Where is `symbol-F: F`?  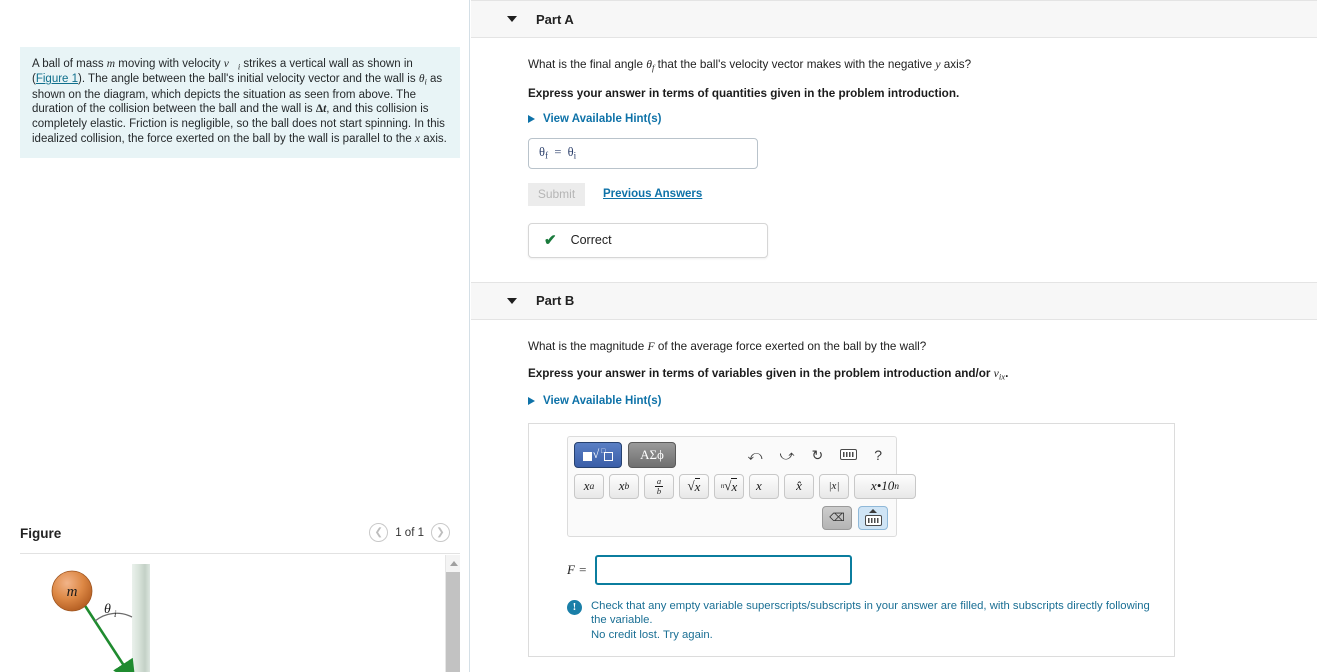
symbol-F: F is located at coordinates (651, 346).